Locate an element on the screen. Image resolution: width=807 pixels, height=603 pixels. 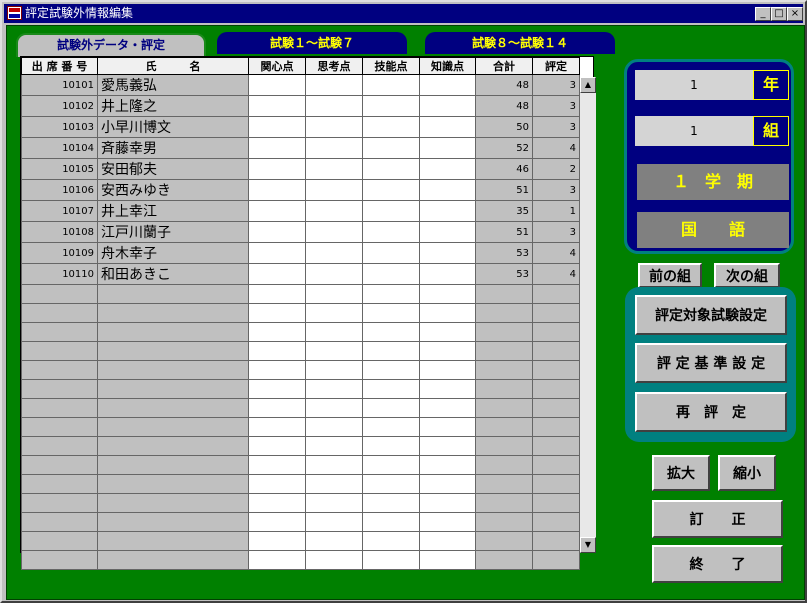
table-row: 10102 井上隆之 48 3 is located at coordinates (300, 106).